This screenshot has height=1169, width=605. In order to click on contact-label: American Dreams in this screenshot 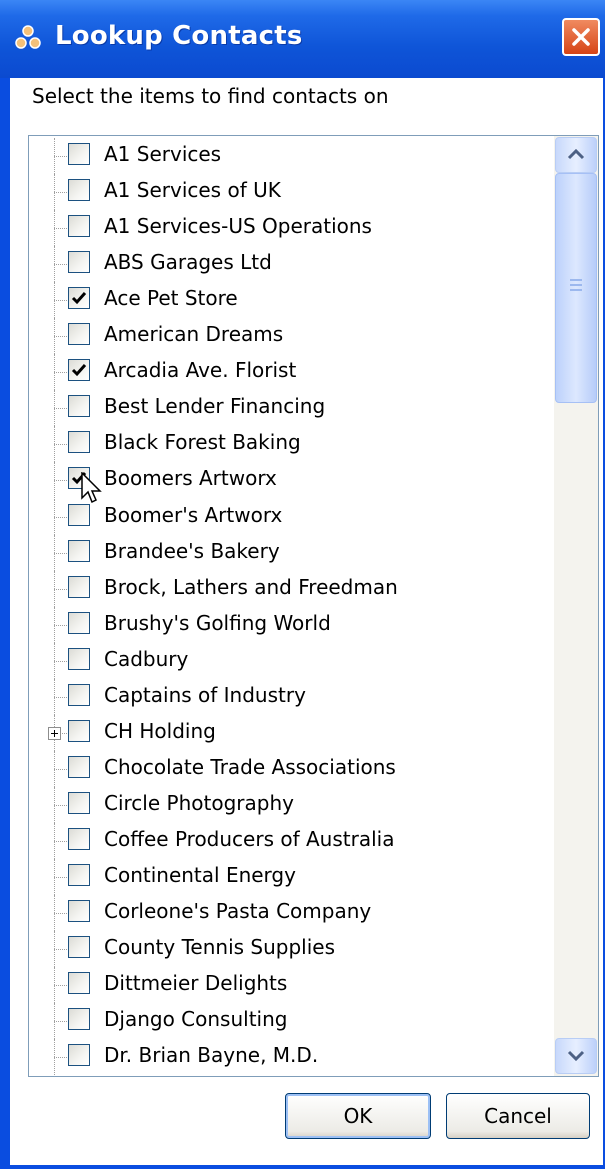, I will do `click(194, 334)`.